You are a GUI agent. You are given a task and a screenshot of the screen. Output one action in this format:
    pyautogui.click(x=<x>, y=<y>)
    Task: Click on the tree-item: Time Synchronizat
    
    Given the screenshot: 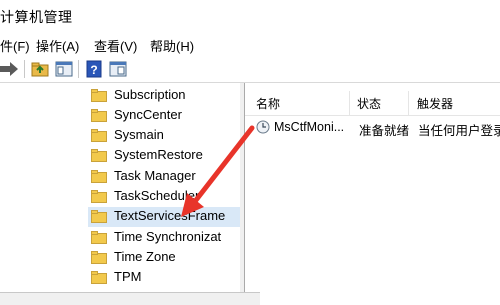 What is the action you would take?
    pyautogui.click(x=164, y=238)
    